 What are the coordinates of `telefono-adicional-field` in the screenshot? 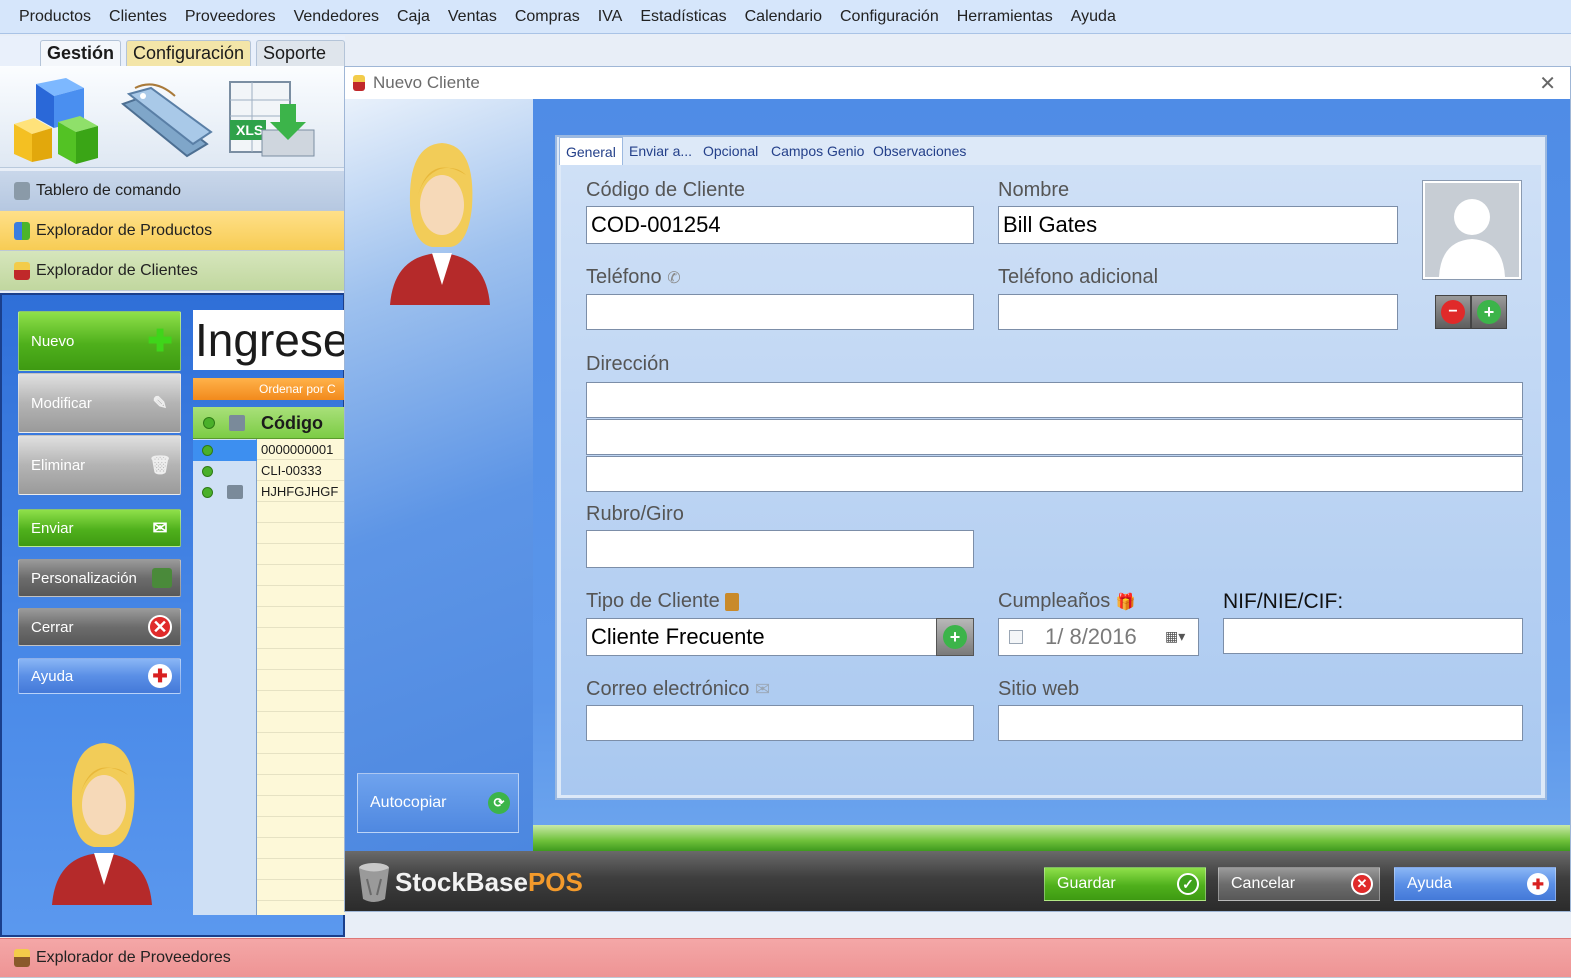 It's located at (1198, 312).